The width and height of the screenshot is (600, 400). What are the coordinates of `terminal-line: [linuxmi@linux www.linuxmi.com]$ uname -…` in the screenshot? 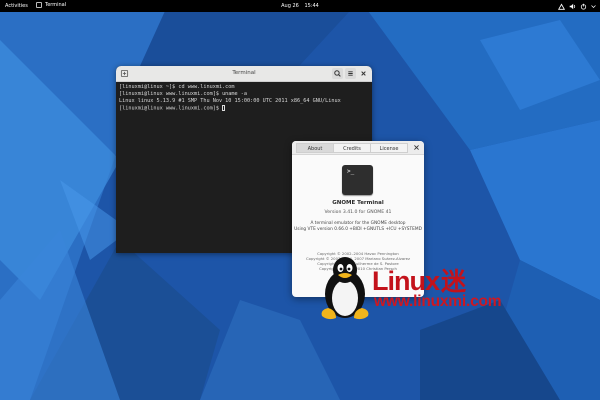 It's located at (183, 94).